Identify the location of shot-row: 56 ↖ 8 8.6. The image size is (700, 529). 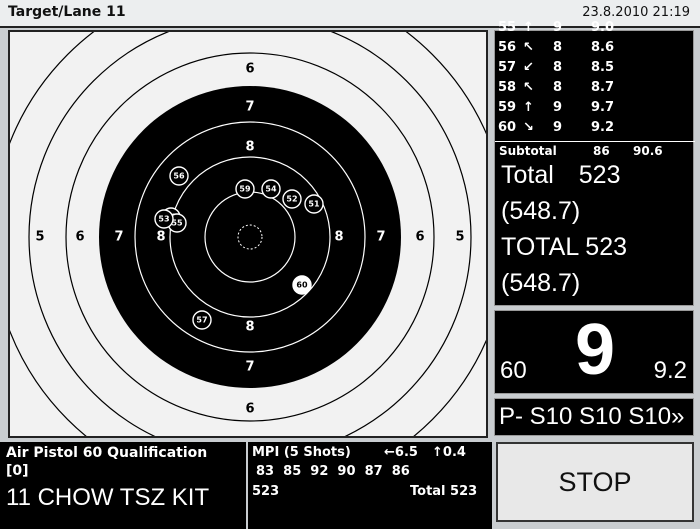
(595, 49).